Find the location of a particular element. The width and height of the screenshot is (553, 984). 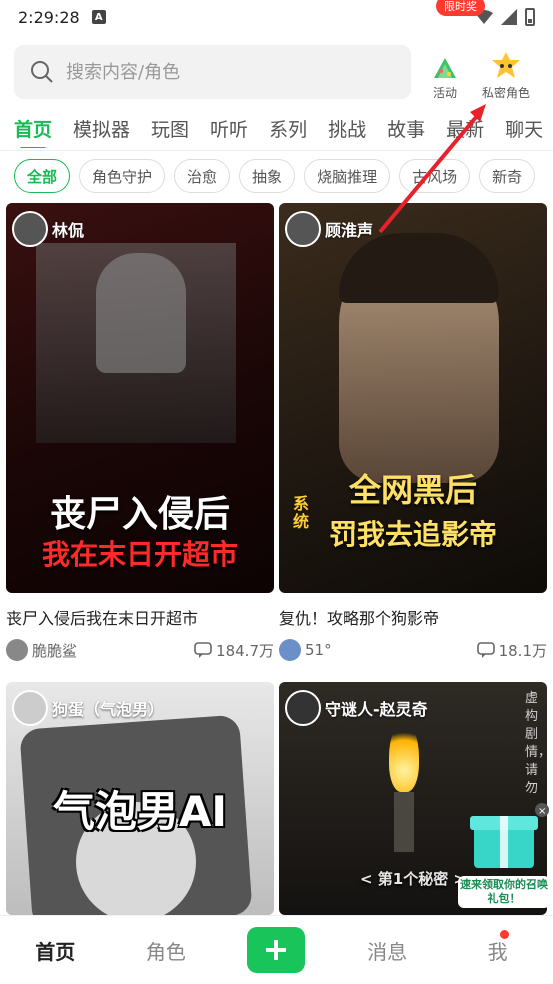

cover-text-line2: 我在末日开超市 is located at coordinates (139, 554).